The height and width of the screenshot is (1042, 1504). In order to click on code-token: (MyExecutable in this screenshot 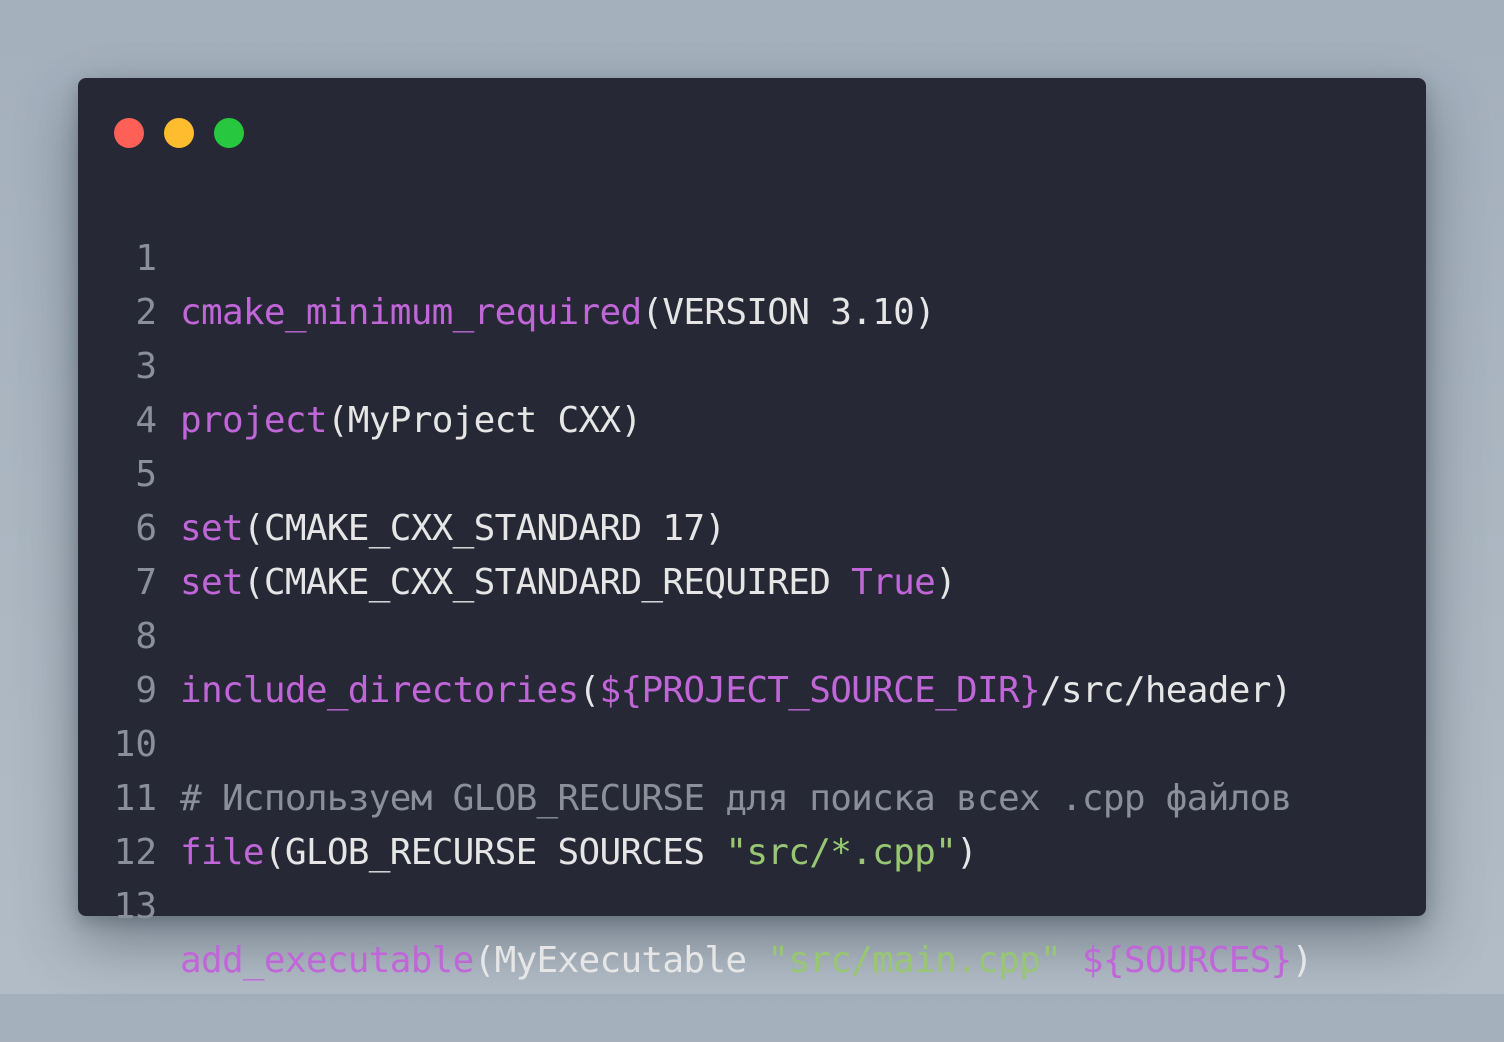, I will do `click(620, 960)`.